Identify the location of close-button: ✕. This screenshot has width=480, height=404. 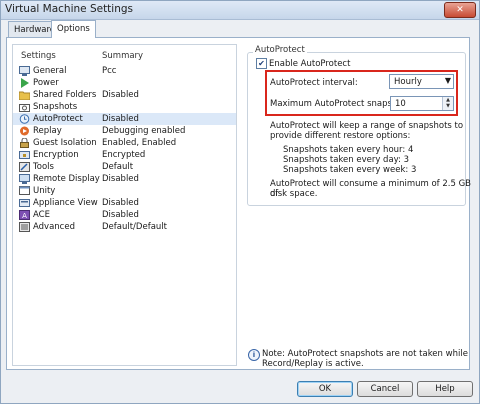
(460, 10).